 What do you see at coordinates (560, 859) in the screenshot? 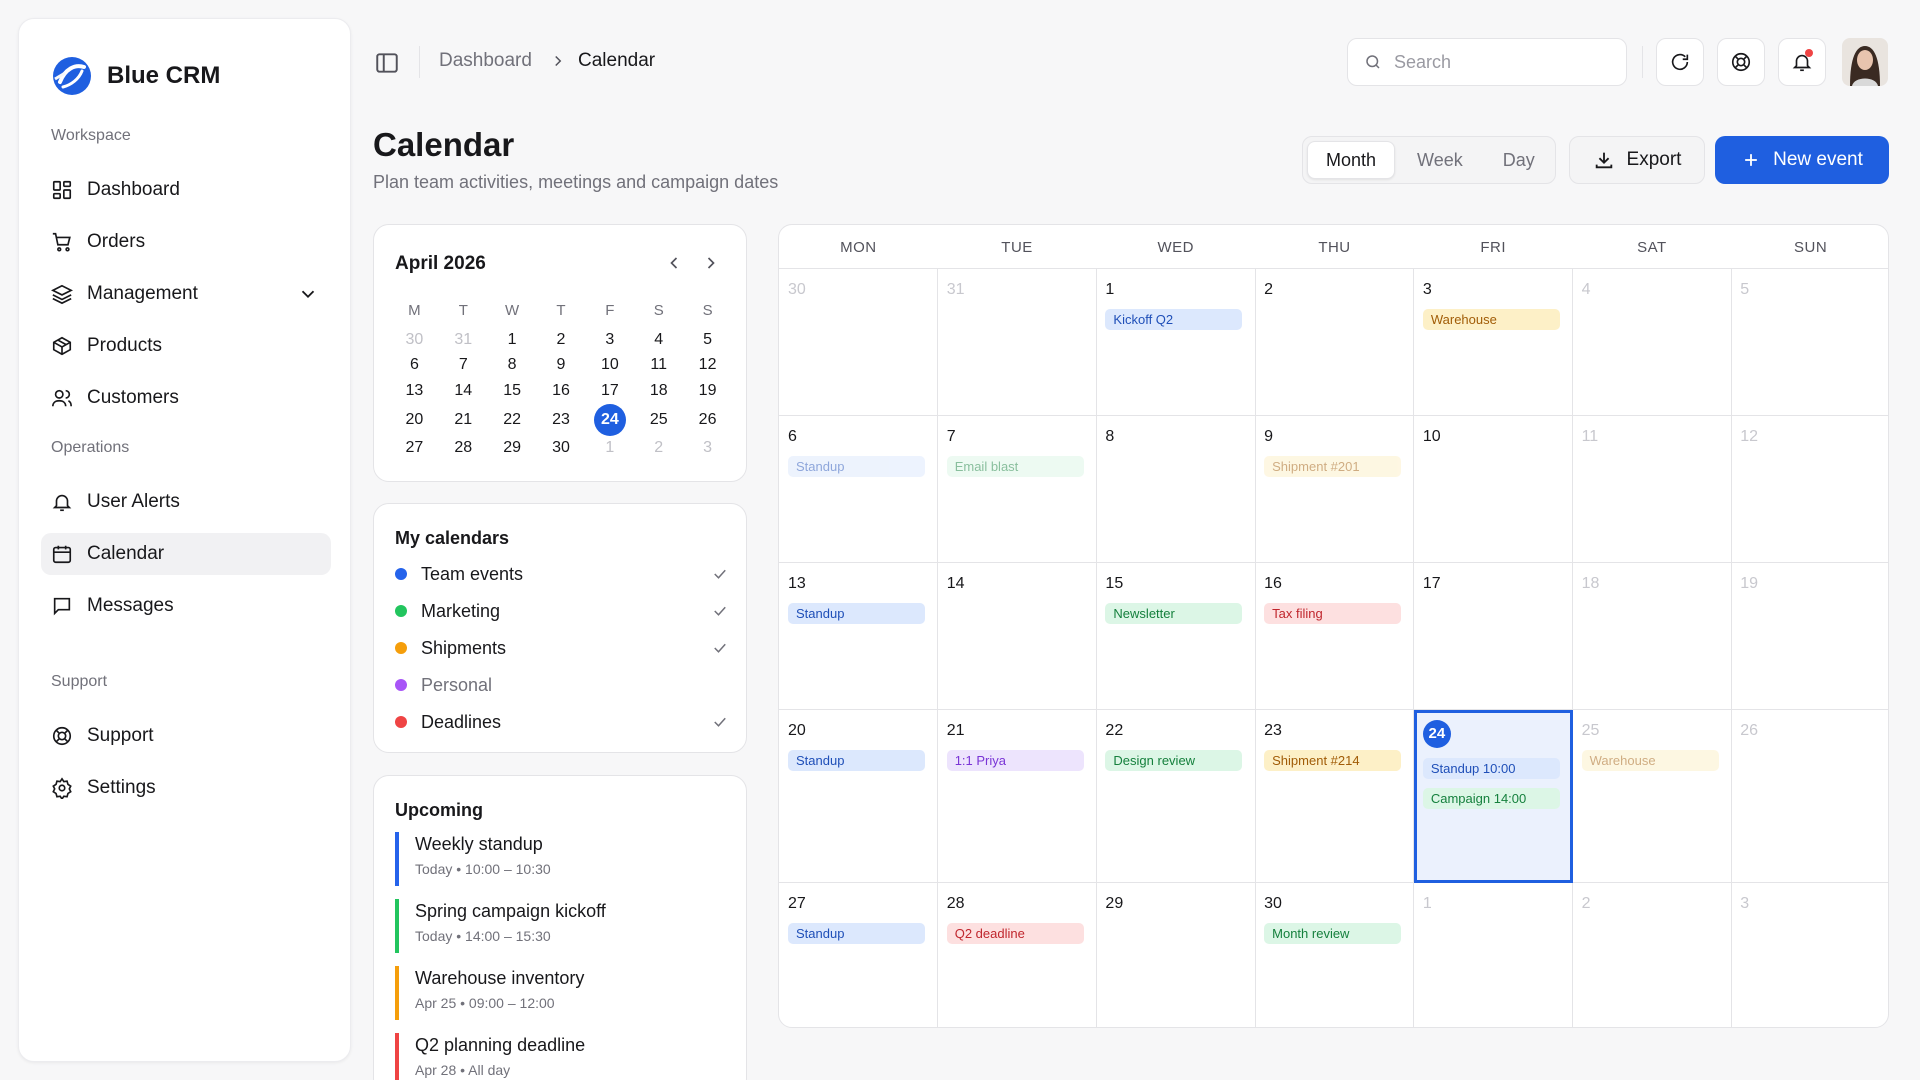
I see `upcoming-item: Weekly standup Today • 10:00 – 10:30` at bounding box center [560, 859].